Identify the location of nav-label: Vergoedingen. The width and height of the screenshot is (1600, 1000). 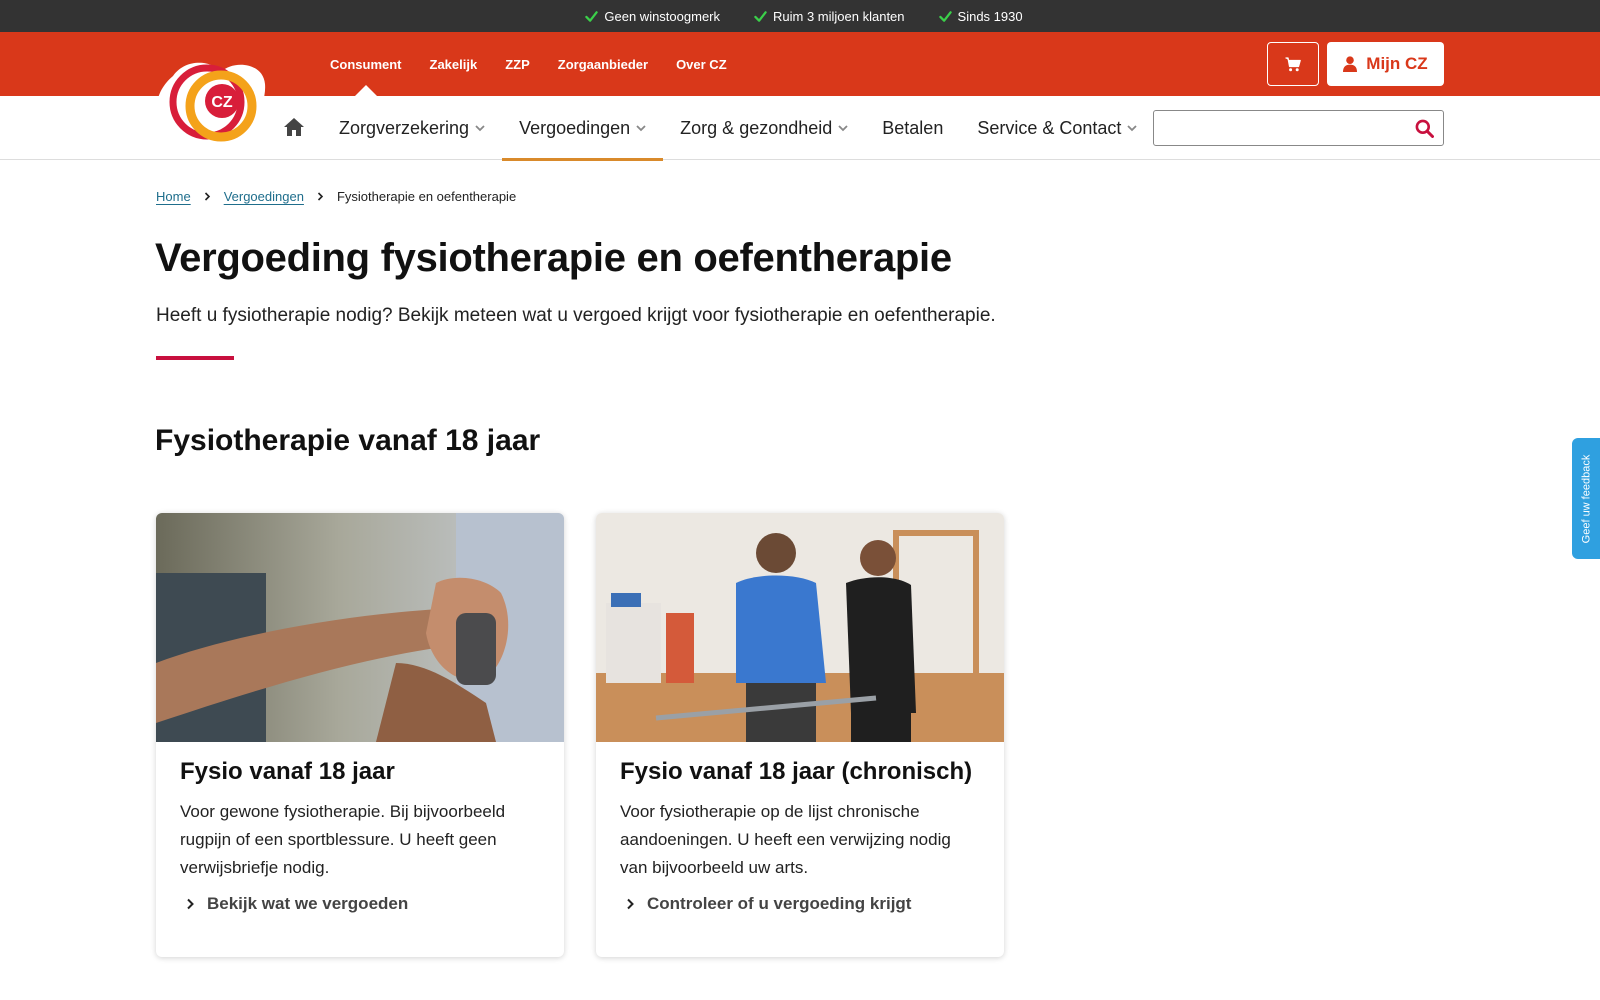
(575, 127).